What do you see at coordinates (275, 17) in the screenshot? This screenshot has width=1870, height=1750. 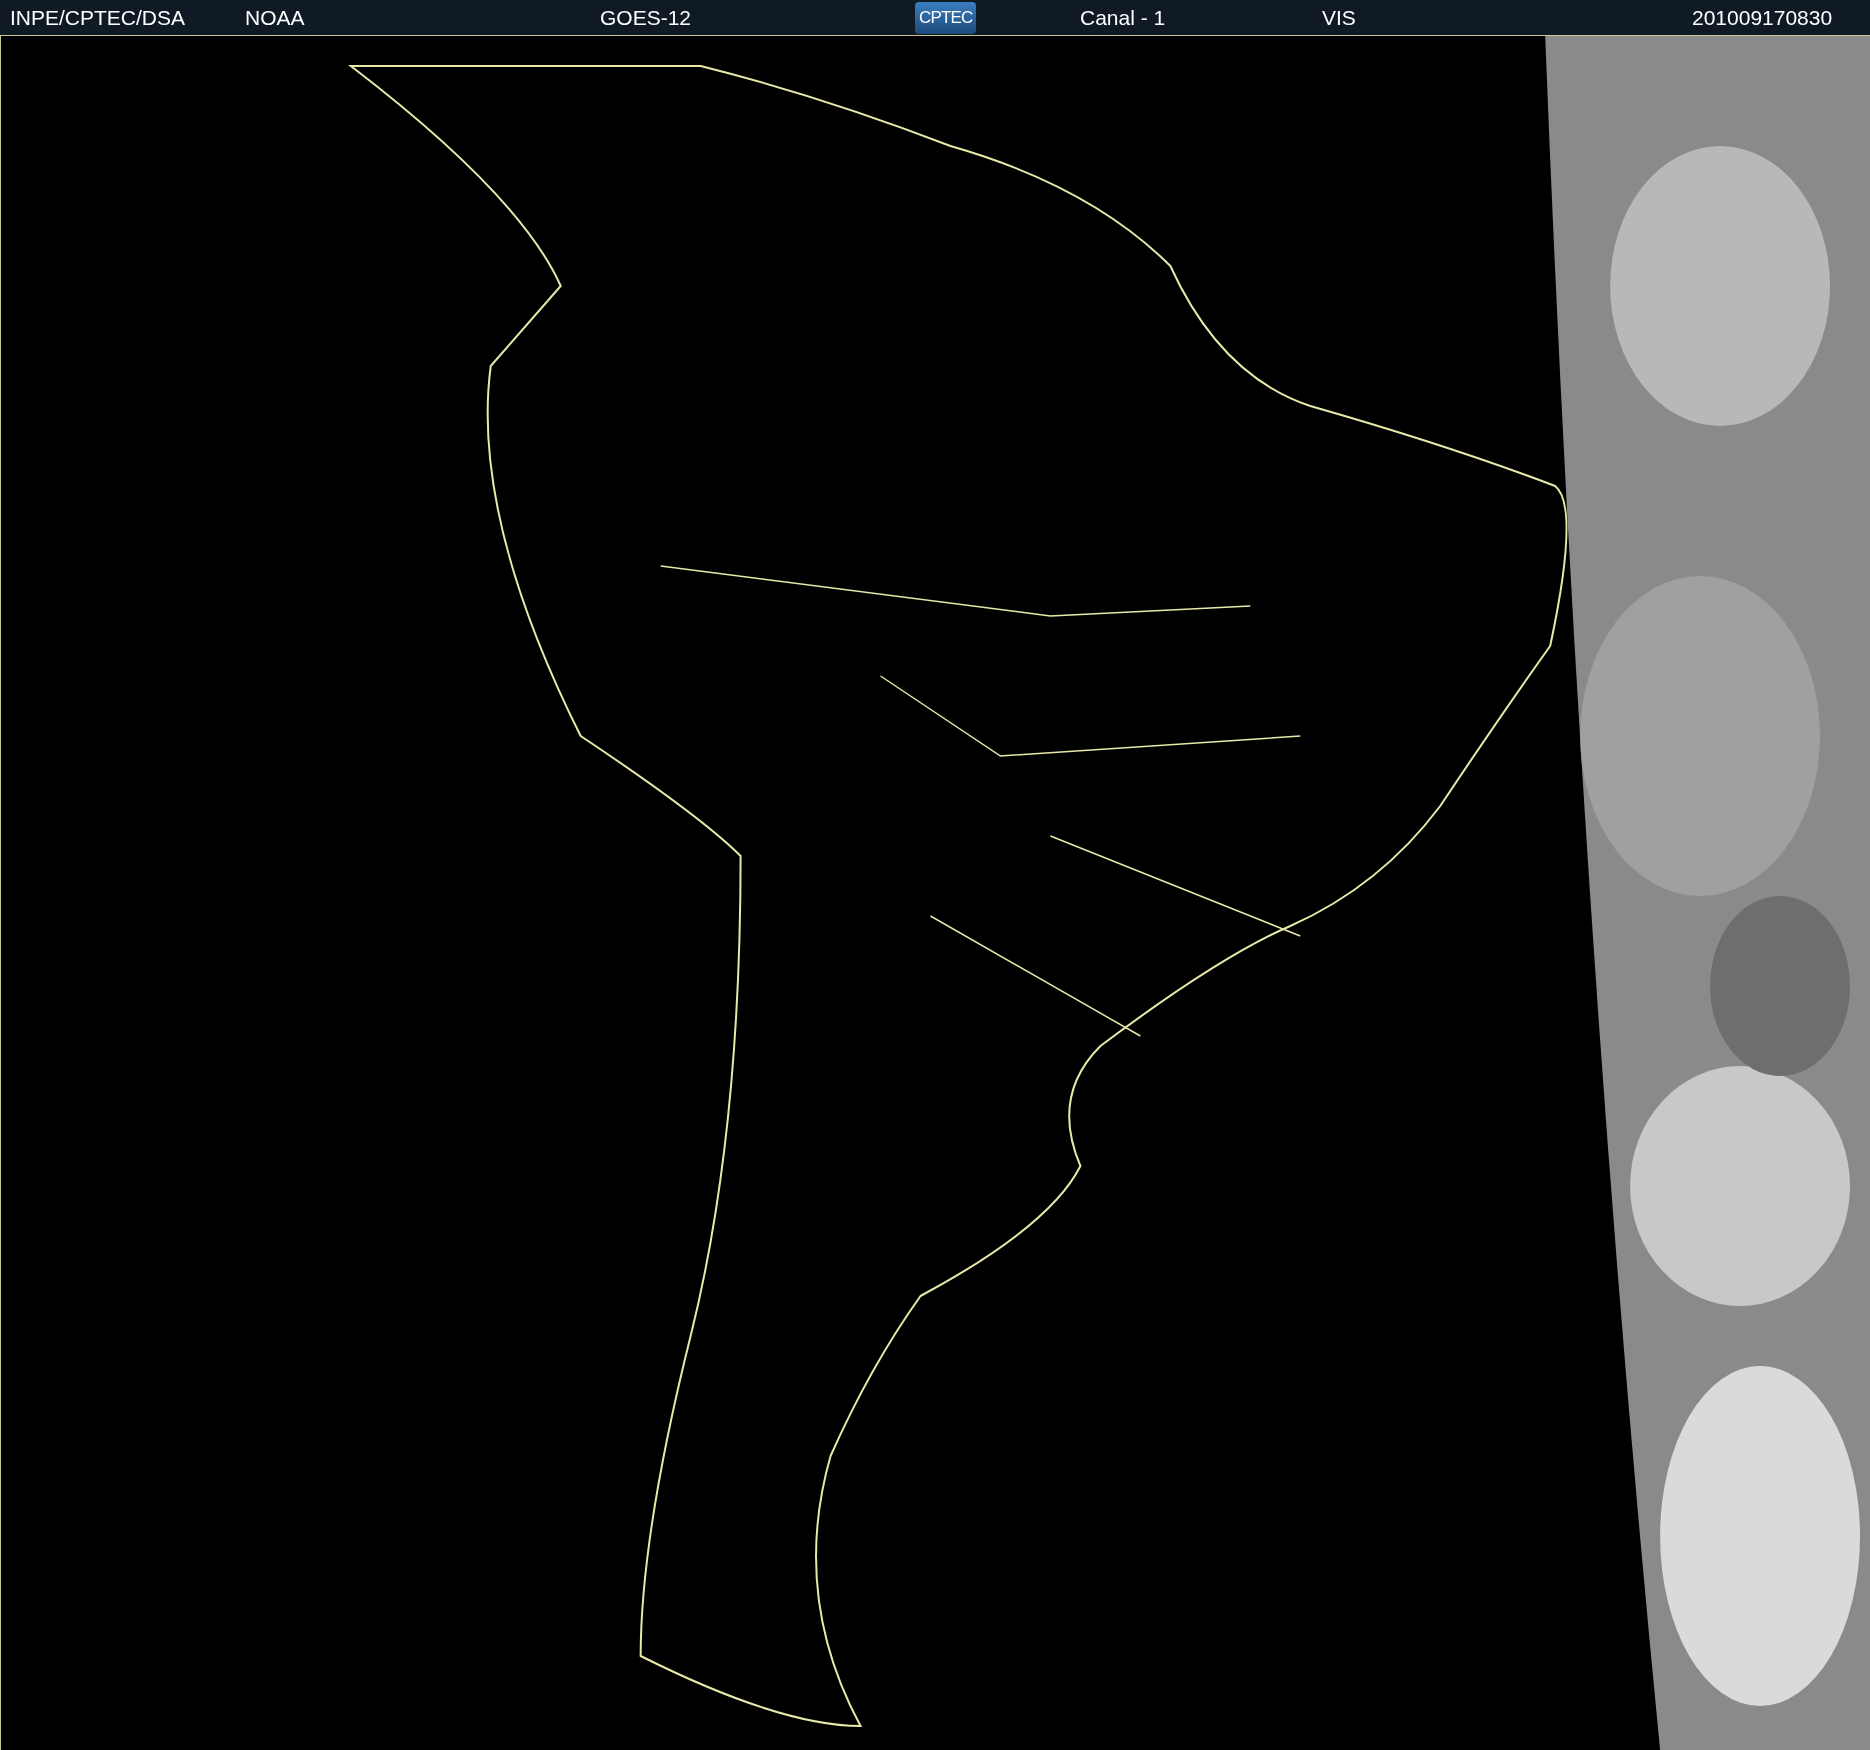 I see `header-label: NOAA` at bounding box center [275, 17].